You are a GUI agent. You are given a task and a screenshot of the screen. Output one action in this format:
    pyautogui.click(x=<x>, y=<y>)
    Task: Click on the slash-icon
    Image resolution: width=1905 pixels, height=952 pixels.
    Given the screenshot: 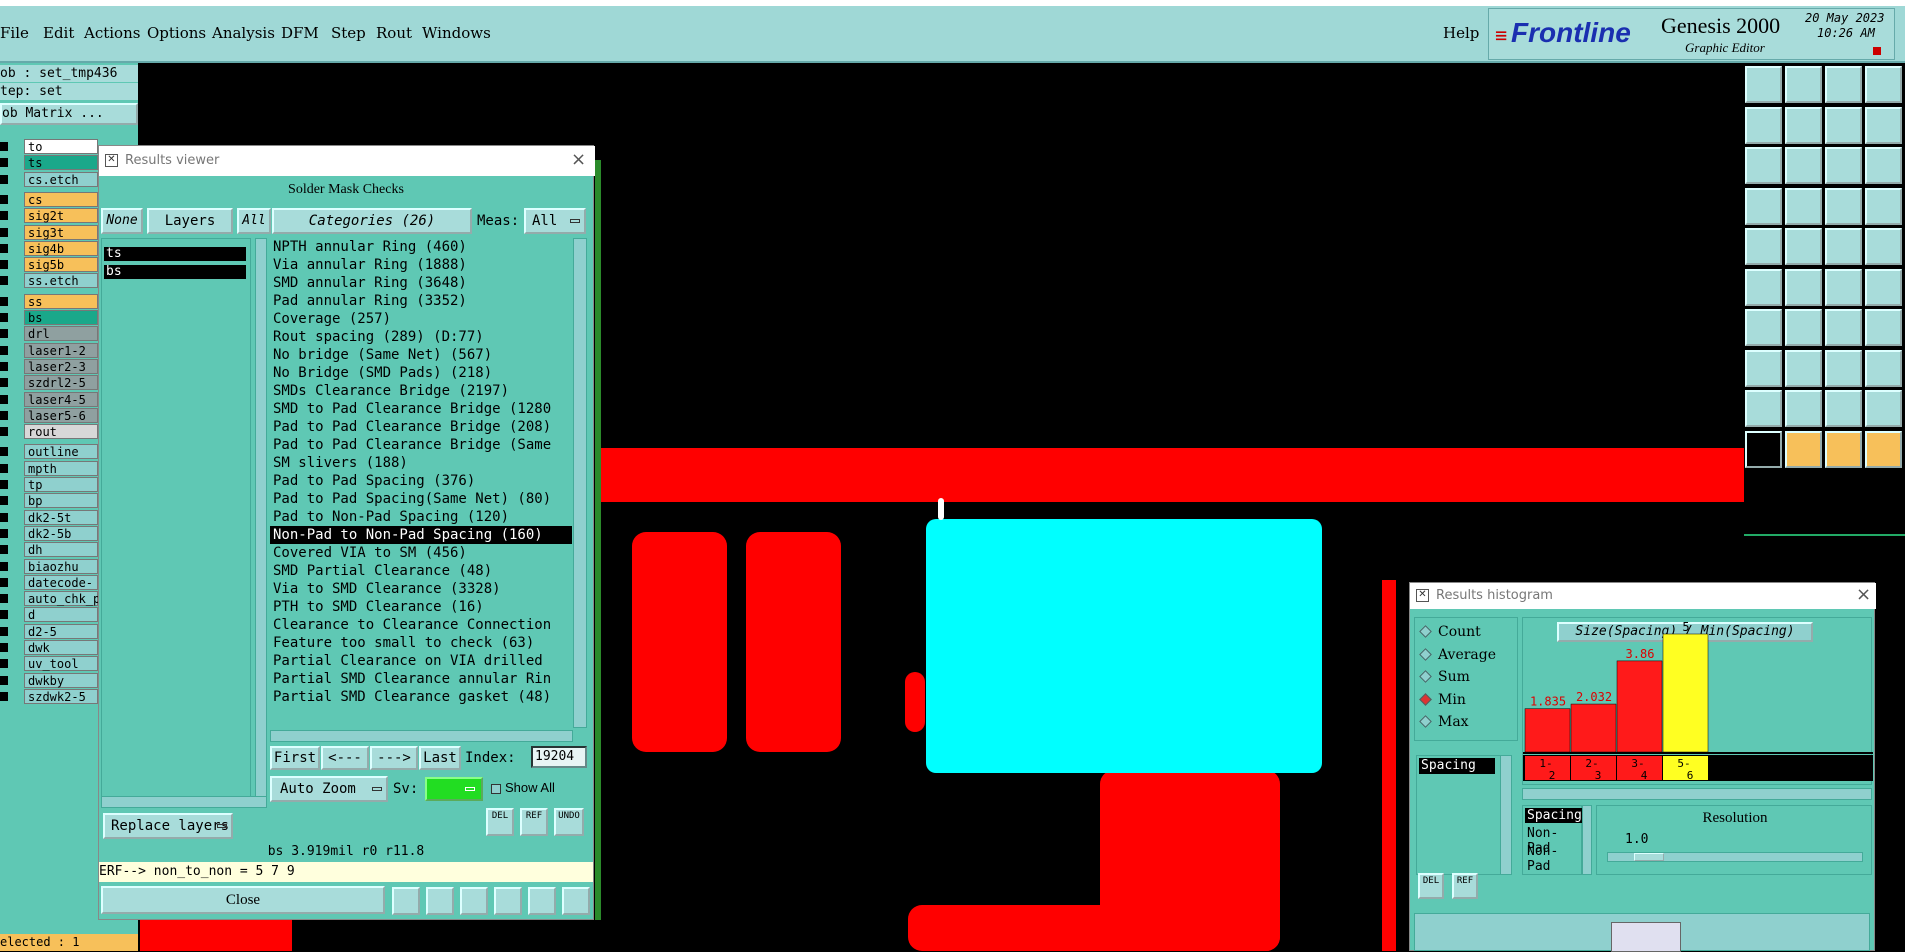 What is the action you would take?
    pyautogui.click(x=1803, y=327)
    